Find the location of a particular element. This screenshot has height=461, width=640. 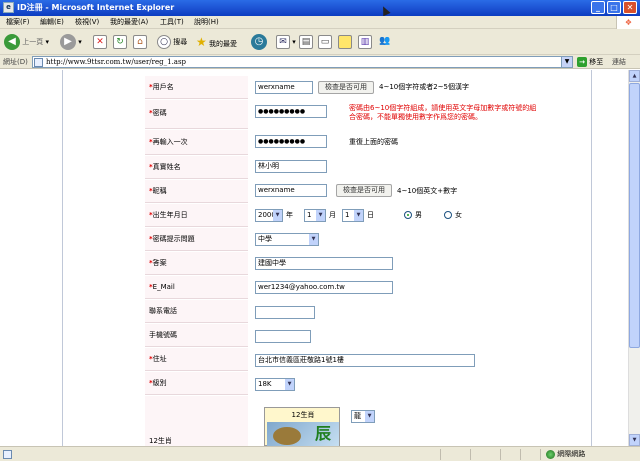

username-check-button: 檢查是否可用 is located at coordinates (346, 87).